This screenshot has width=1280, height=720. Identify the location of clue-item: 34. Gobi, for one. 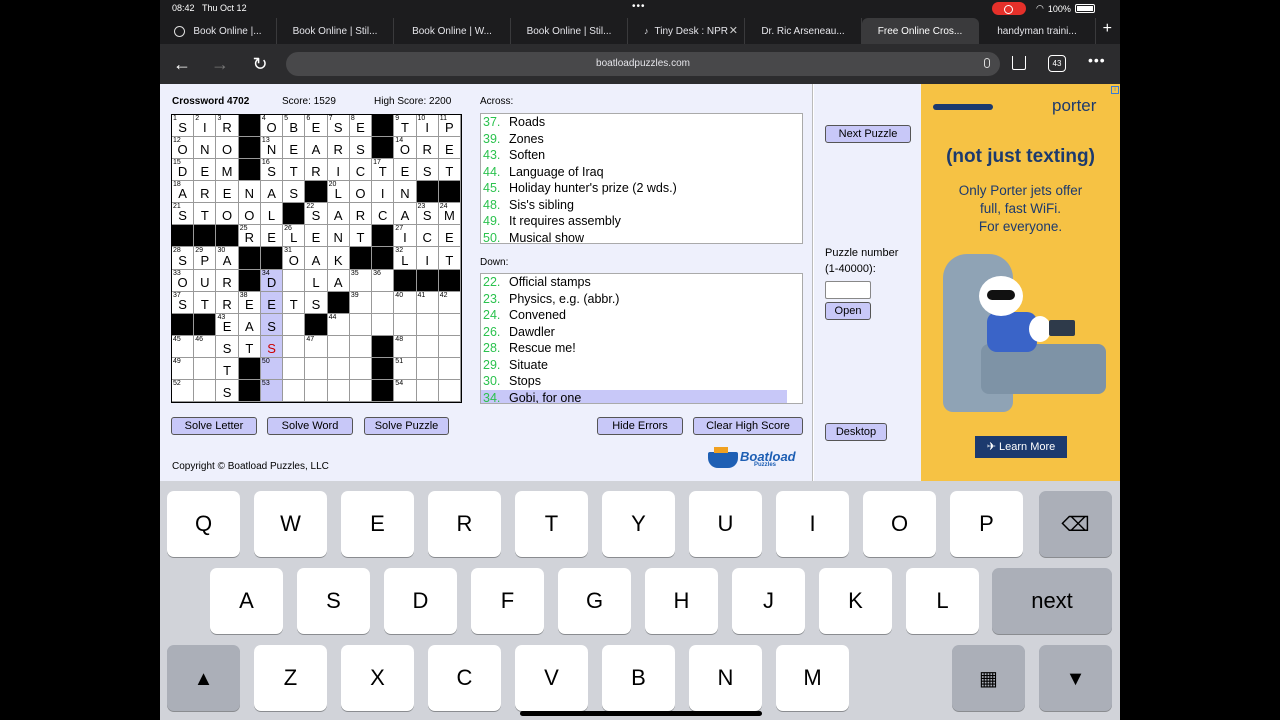
(634, 396).